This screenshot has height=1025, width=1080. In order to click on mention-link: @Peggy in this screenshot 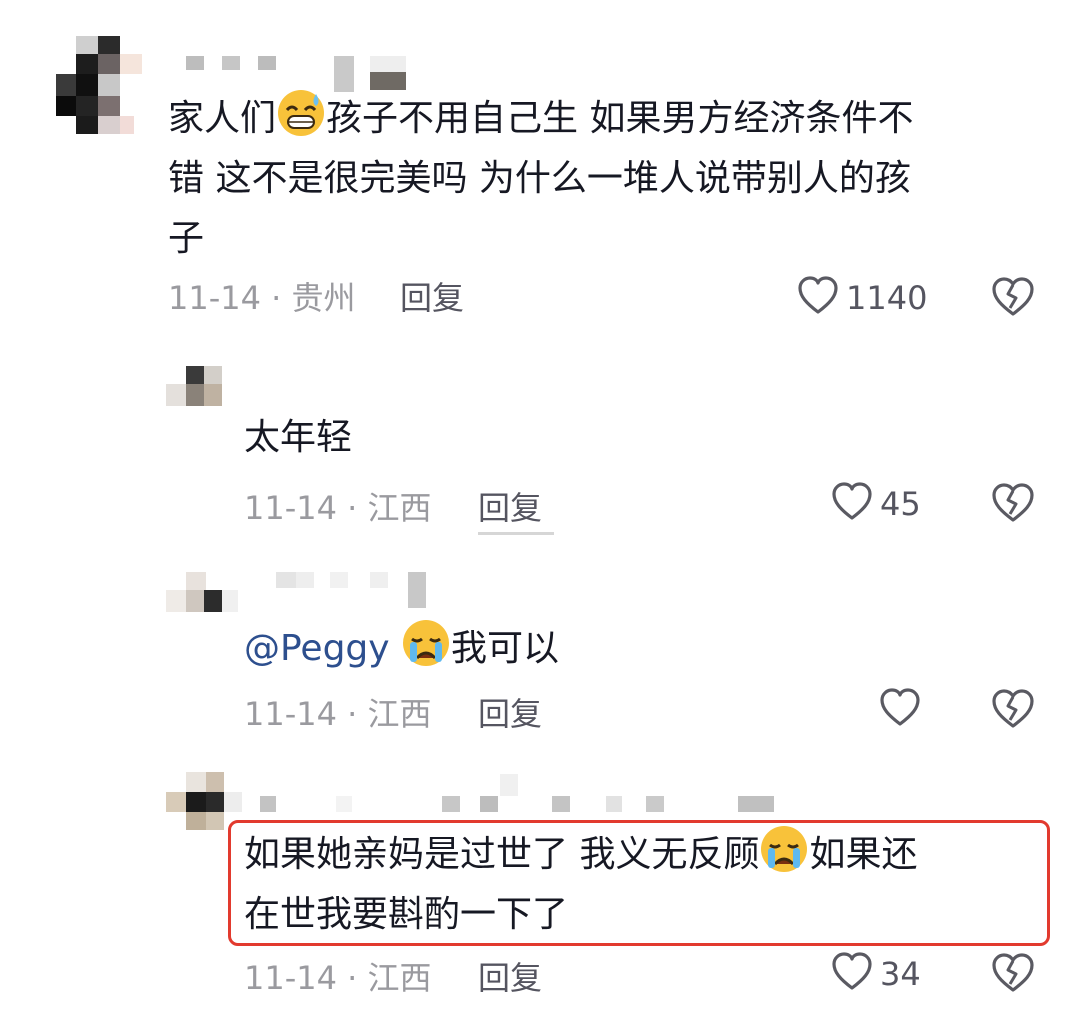, I will do `click(317, 648)`.